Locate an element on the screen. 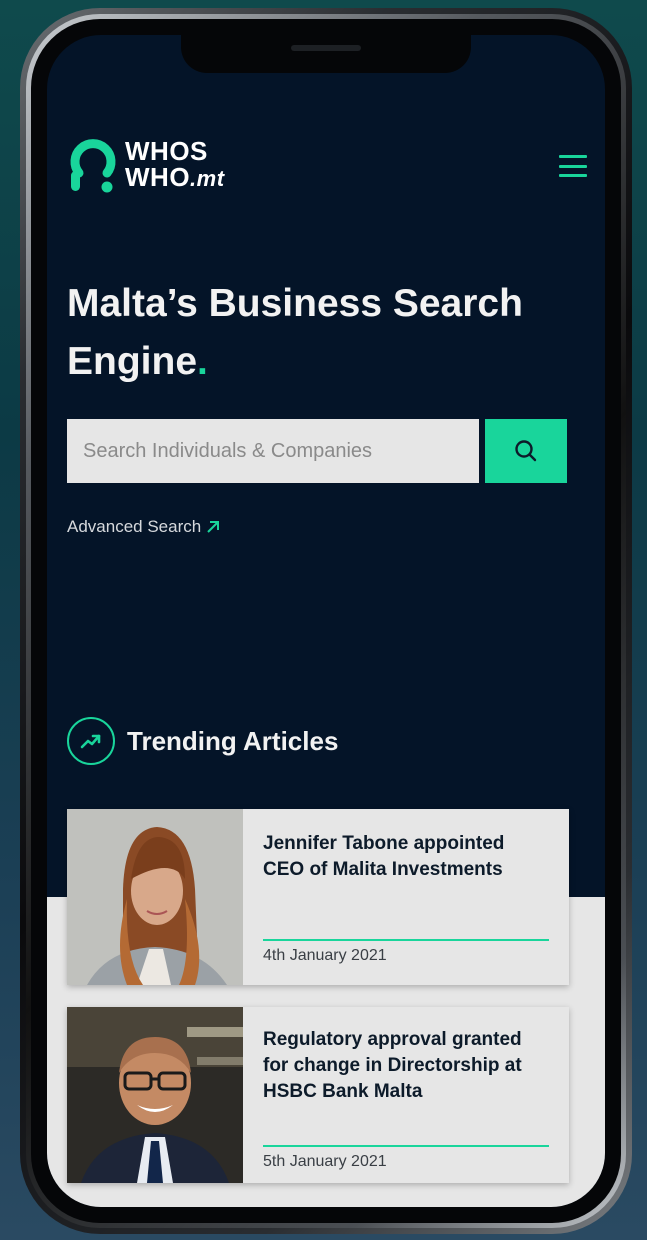 The width and height of the screenshot is (647, 1240). logo-line-2-text: WHO is located at coordinates (158, 177).